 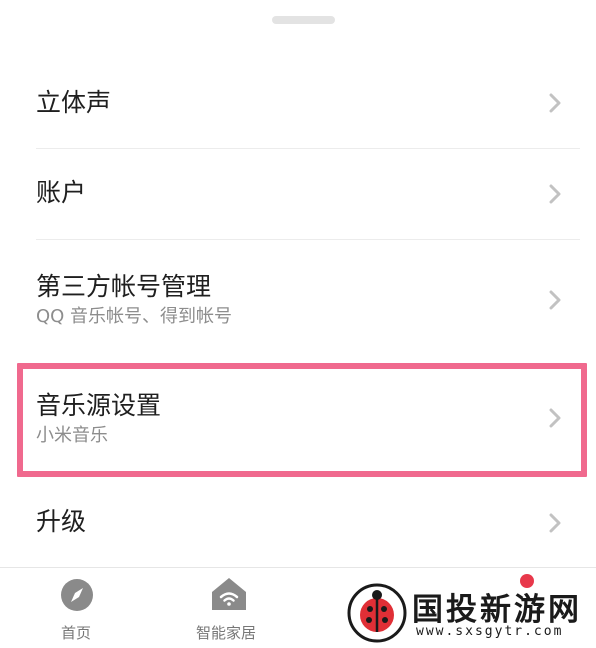 What do you see at coordinates (229, 594) in the screenshot?
I see `smart-home-icon` at bounding box center [229, 594].